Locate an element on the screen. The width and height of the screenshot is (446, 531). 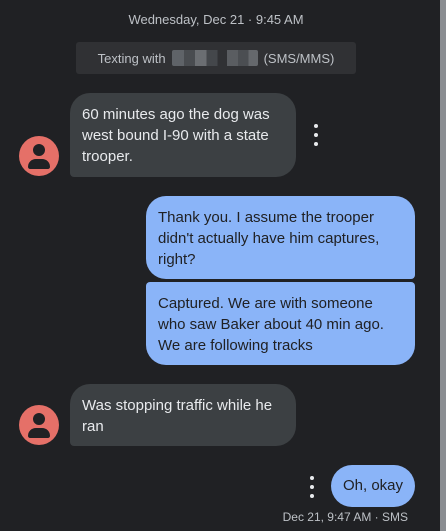
message-text: Oh, okay is located at coordinates (373, 485).